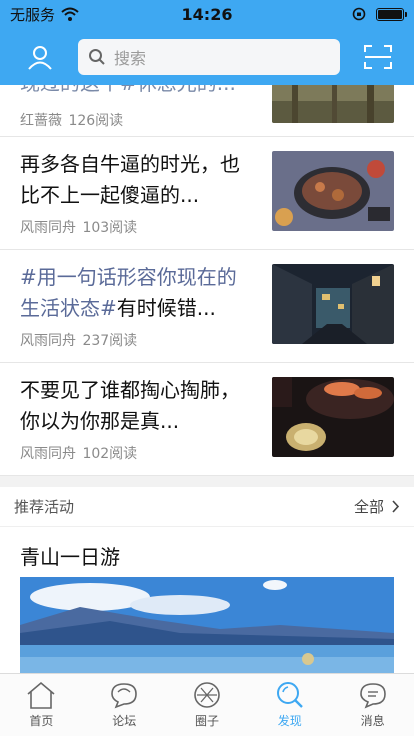 The height and width of the screenshot is (736, 414). What do you see at coordinates (110, 454) in the screenshot?
I see `post-reads: 102阅读` at bounding box center [110, 454].